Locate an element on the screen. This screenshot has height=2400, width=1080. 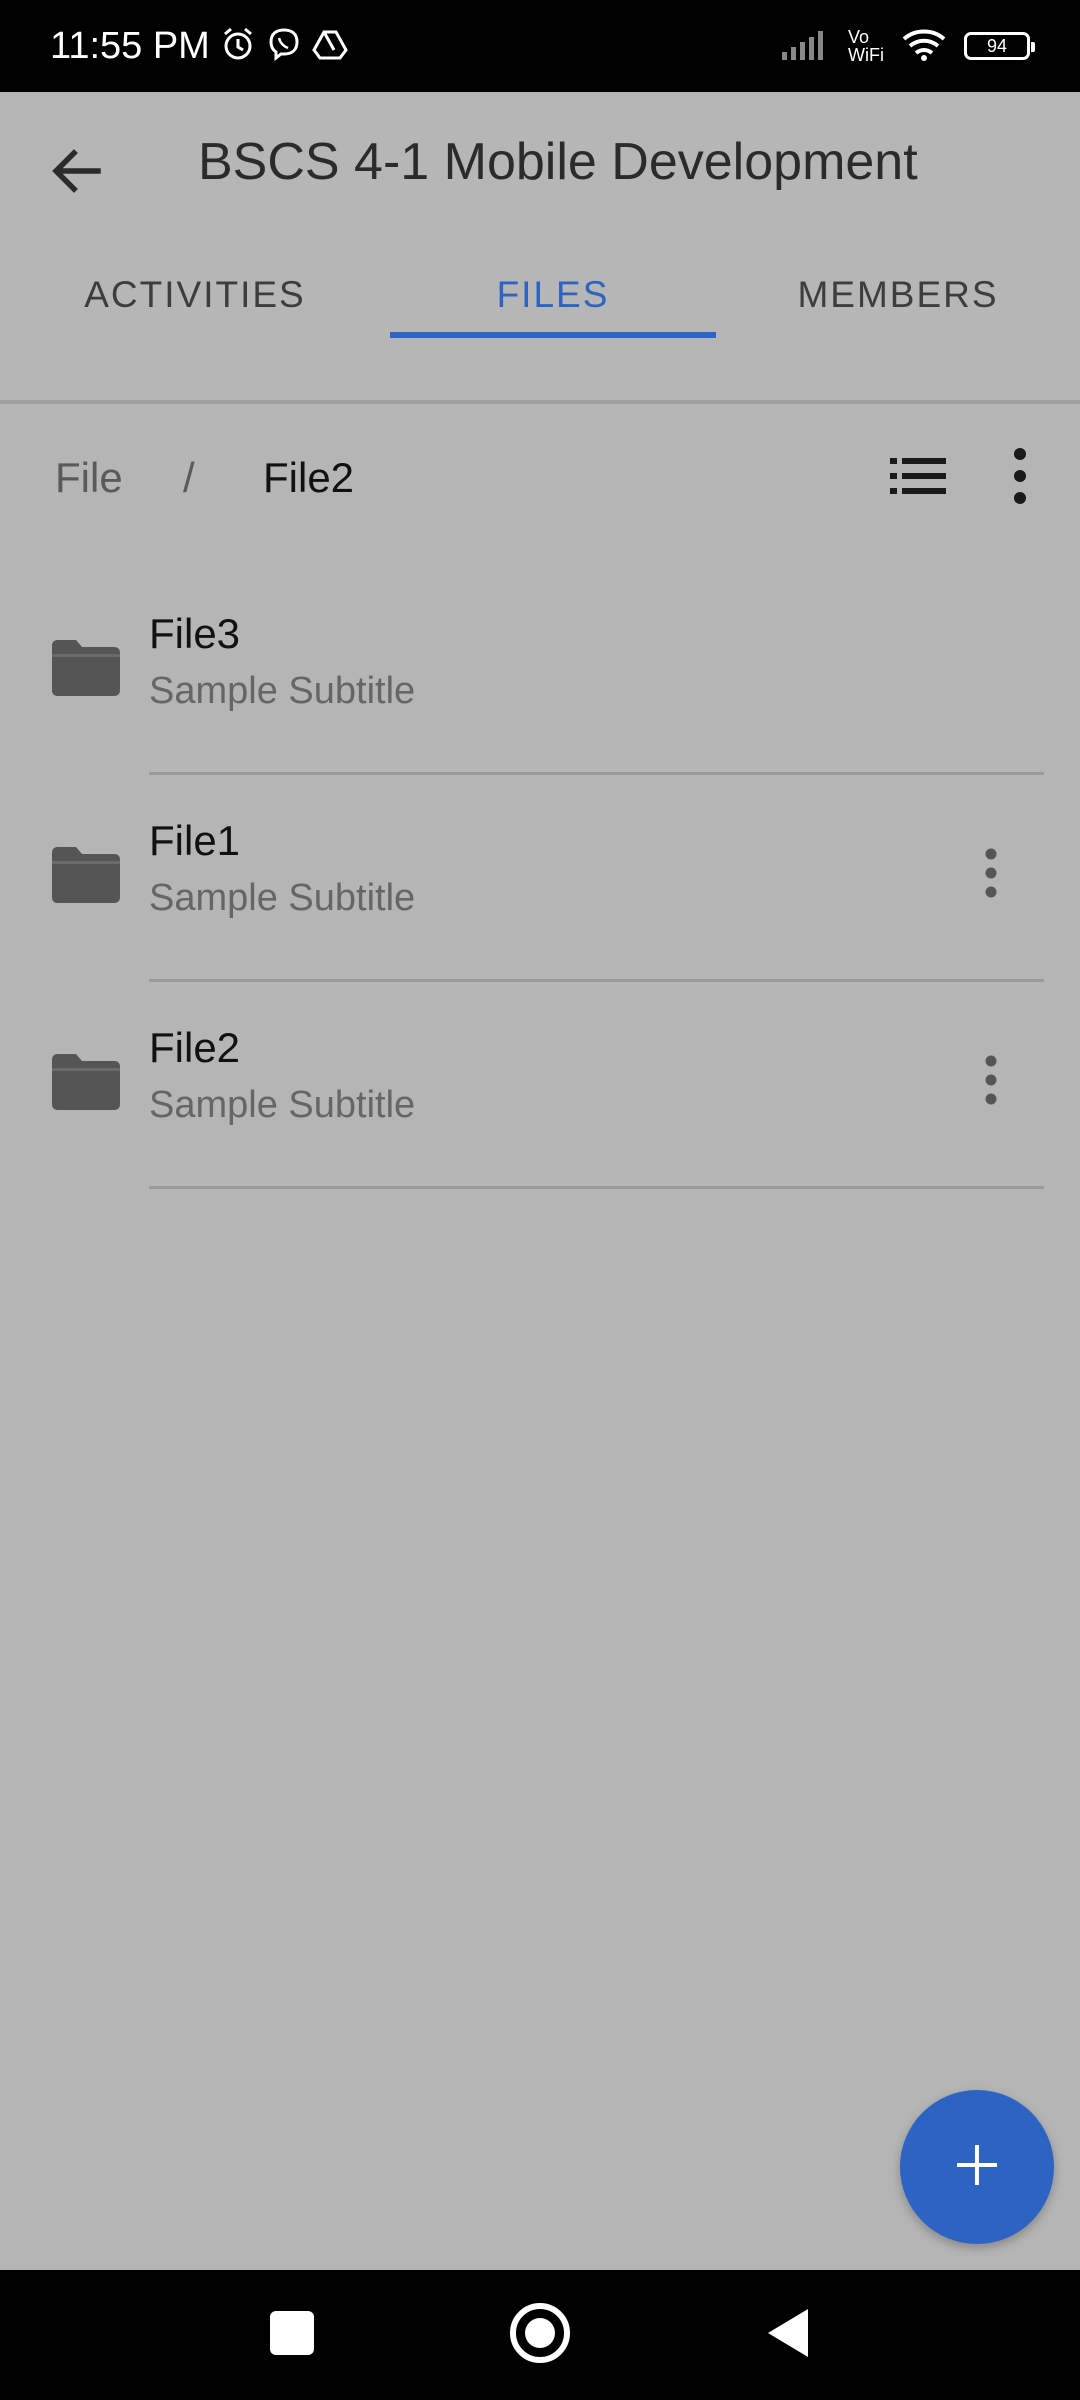
vowifi-top: Vo is located at coordinates (859, 37).